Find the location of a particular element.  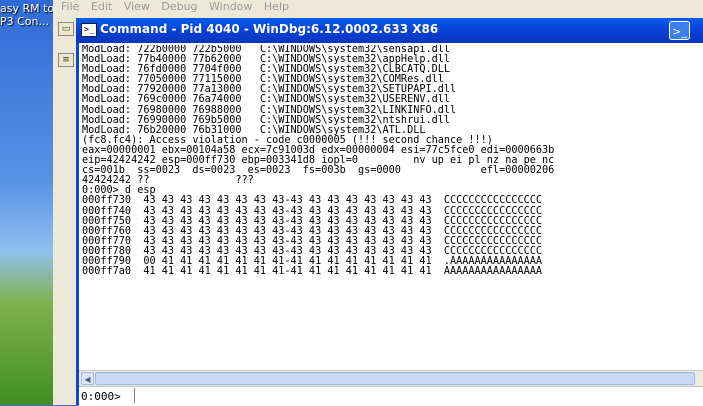

toolbar: ▭ ≡ is located at coordinates (64, 47).